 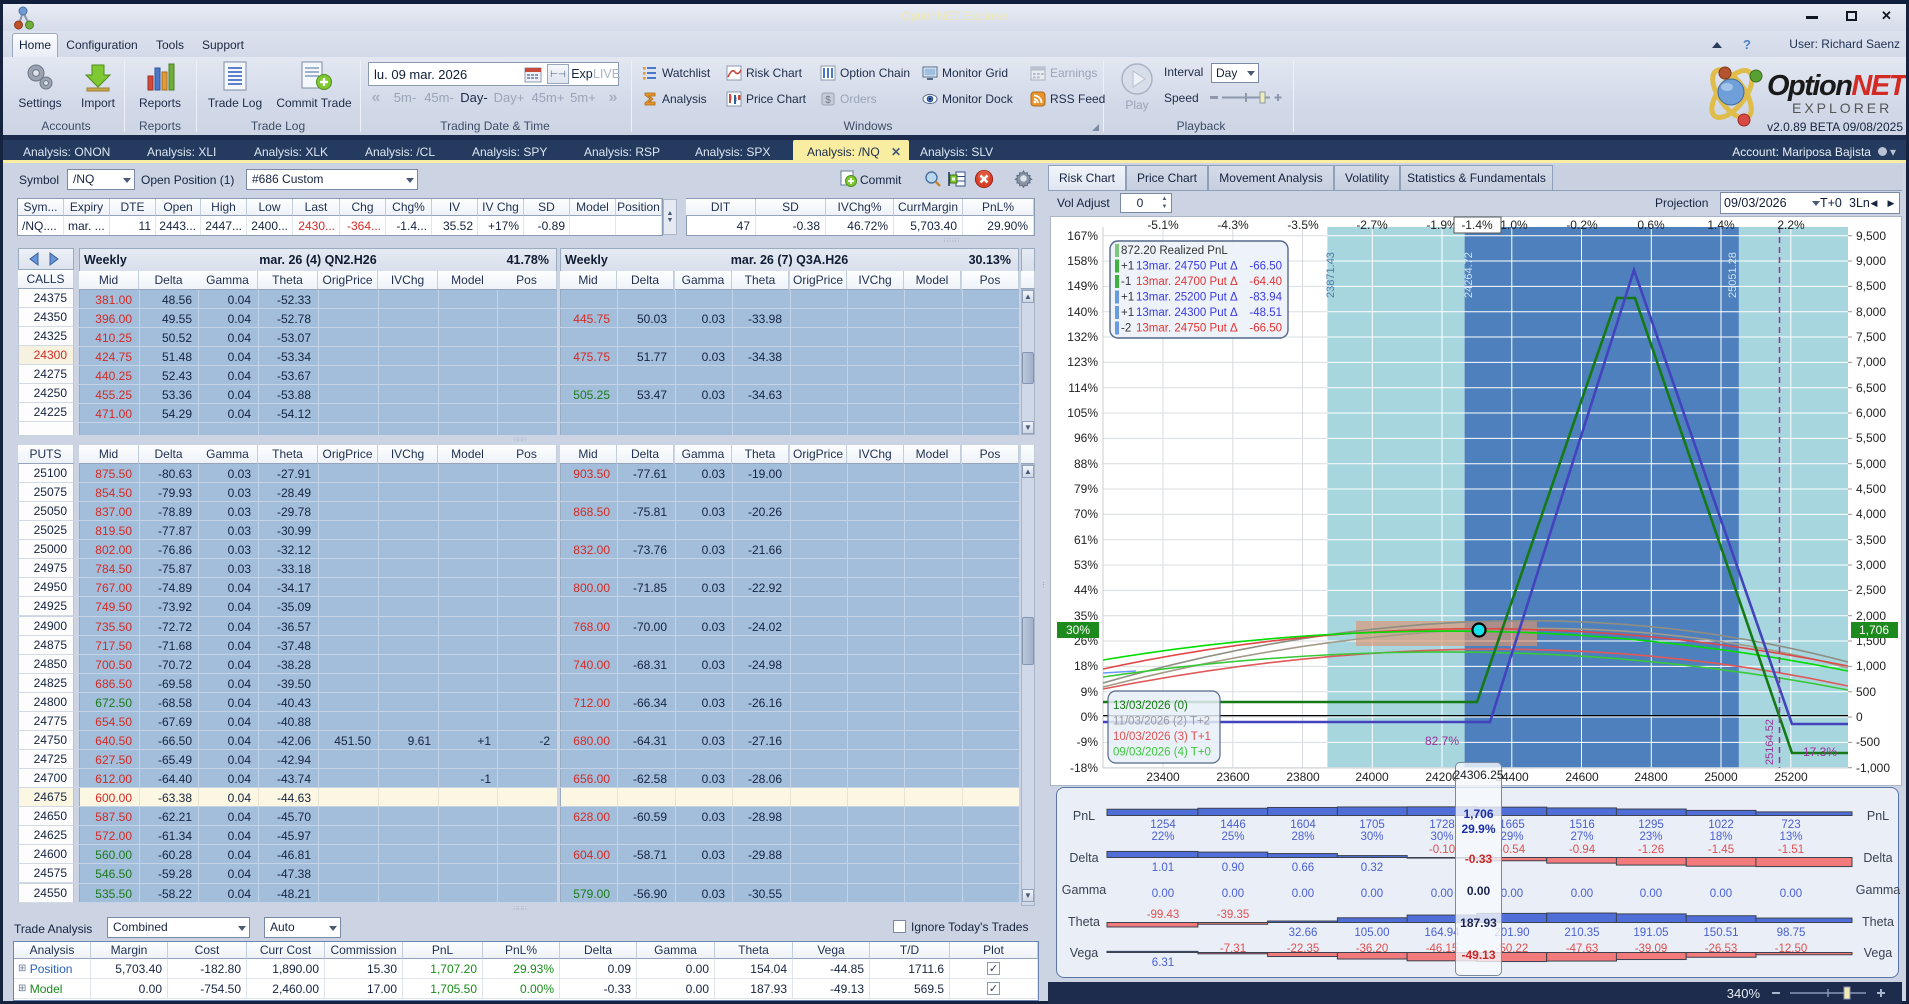 I want to click on svg-text: -1.9%, so click(x=1442, y=225).